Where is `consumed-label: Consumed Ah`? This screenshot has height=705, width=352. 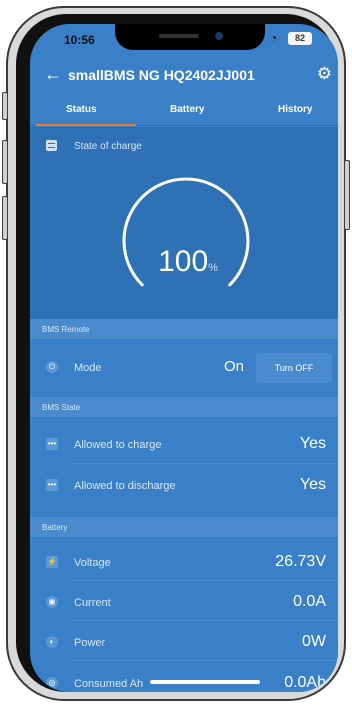
consumed-label: Consumed Ah is located at coordinates (109, 684).